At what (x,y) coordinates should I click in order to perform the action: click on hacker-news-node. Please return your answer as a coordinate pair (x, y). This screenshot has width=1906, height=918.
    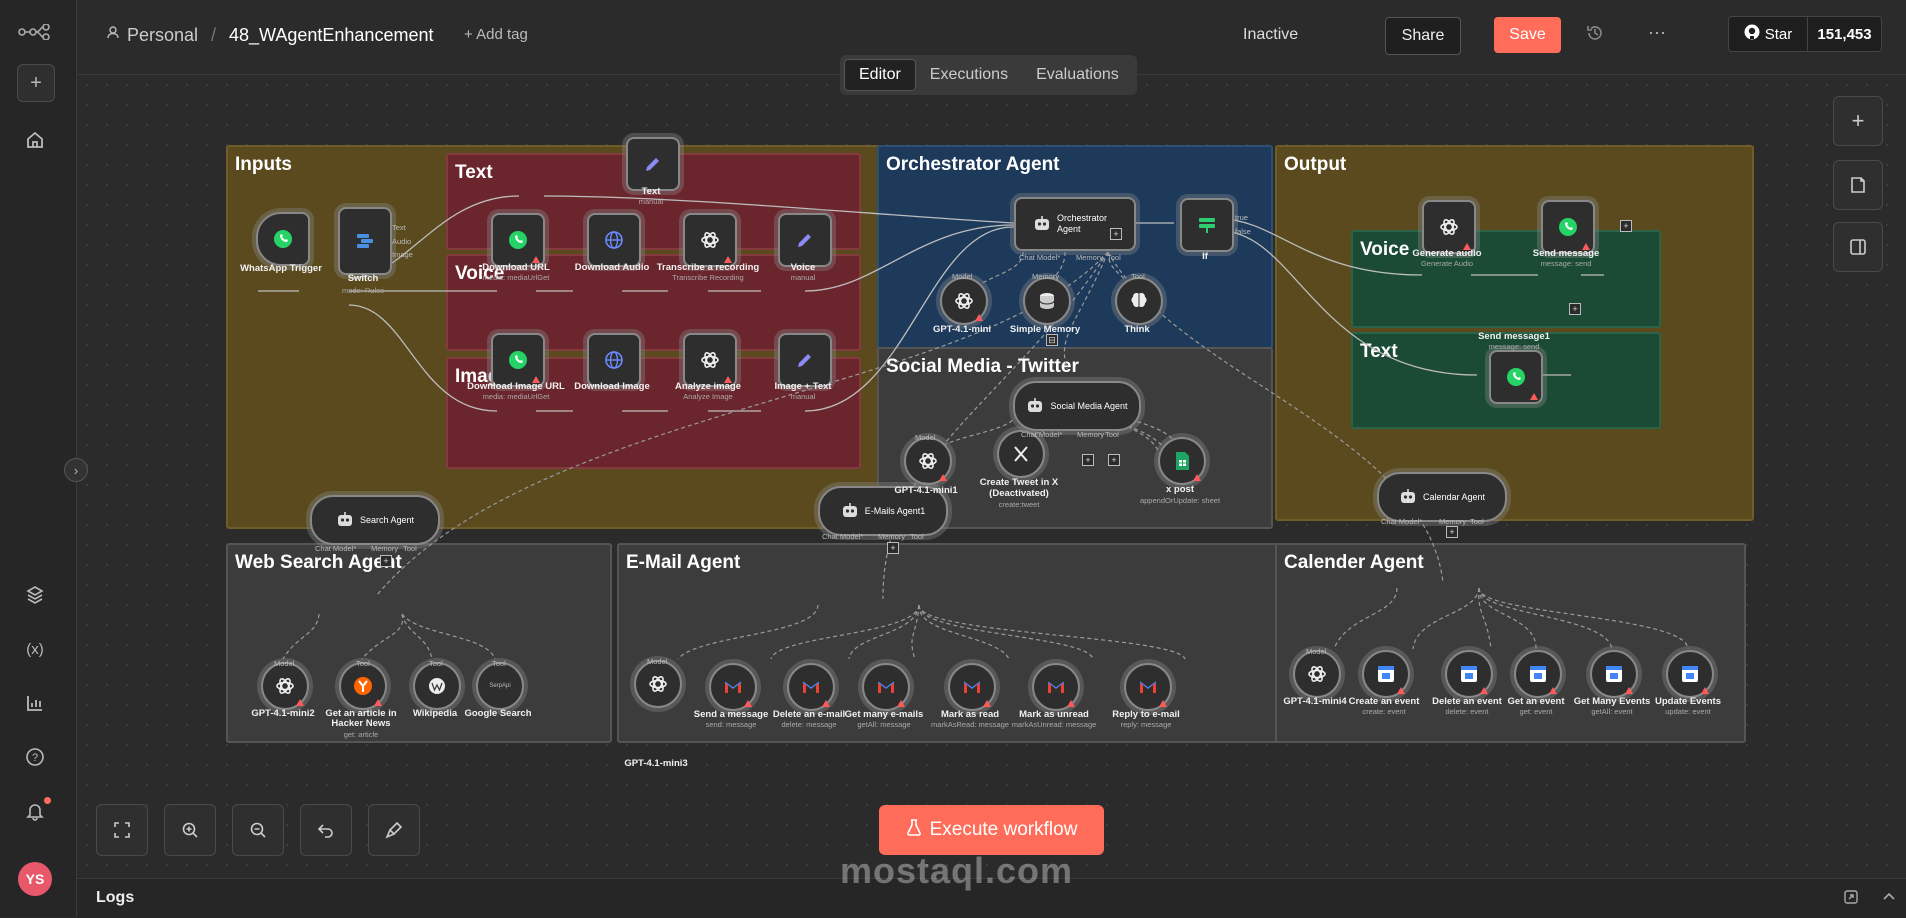
    Looking at the image, I should click on (363, 686).